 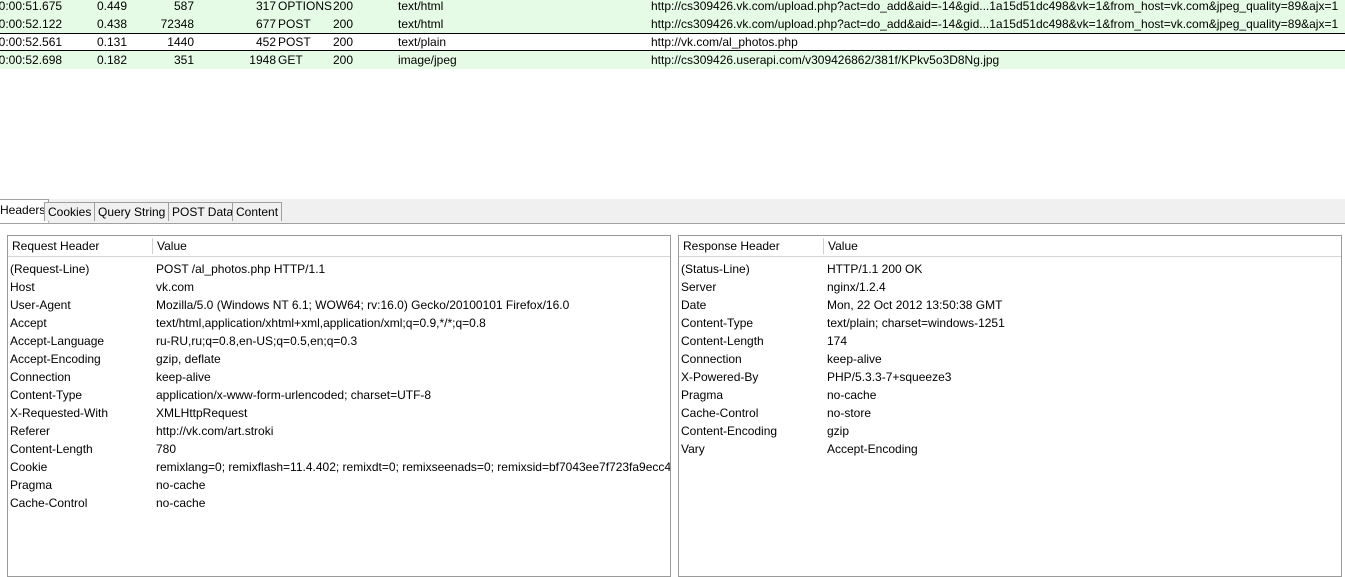 What do you see at coordinates (339, 449) in the screenshot?
I see `header-row: Content-Length 780` at bounding box center [339, 449].